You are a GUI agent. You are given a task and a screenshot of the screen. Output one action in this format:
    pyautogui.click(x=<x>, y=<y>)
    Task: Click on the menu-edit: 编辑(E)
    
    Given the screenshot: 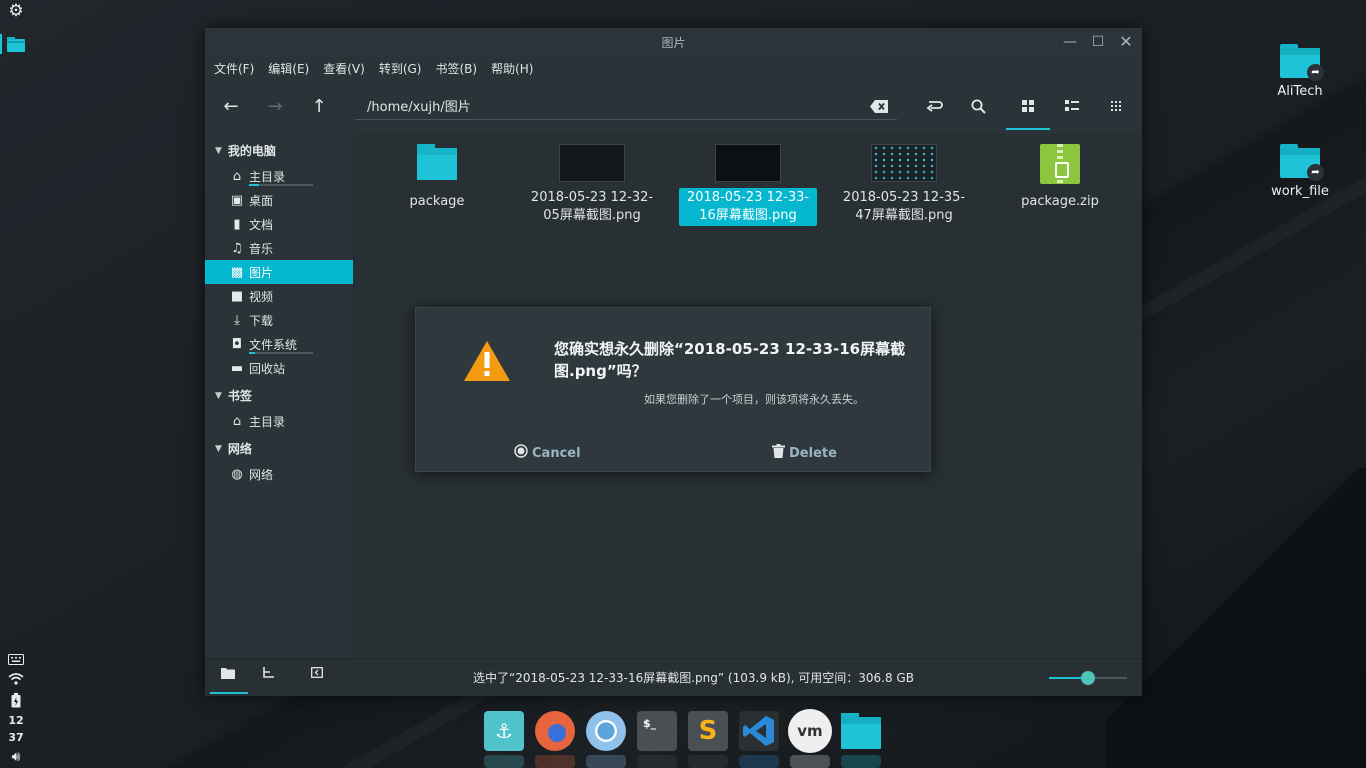 What is the action you would take?
    pyautogui.click(x=288, y=68)
    